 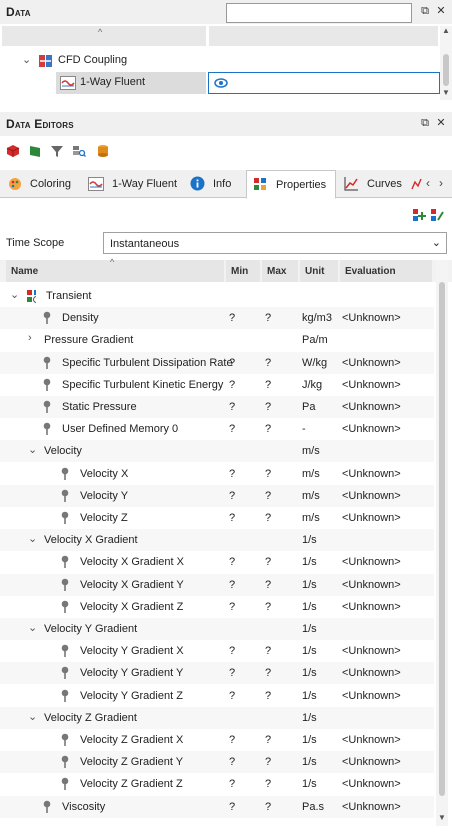 I want to click on table-row: › Pressure Gradient Pa/m, so click(x=217, y=340).